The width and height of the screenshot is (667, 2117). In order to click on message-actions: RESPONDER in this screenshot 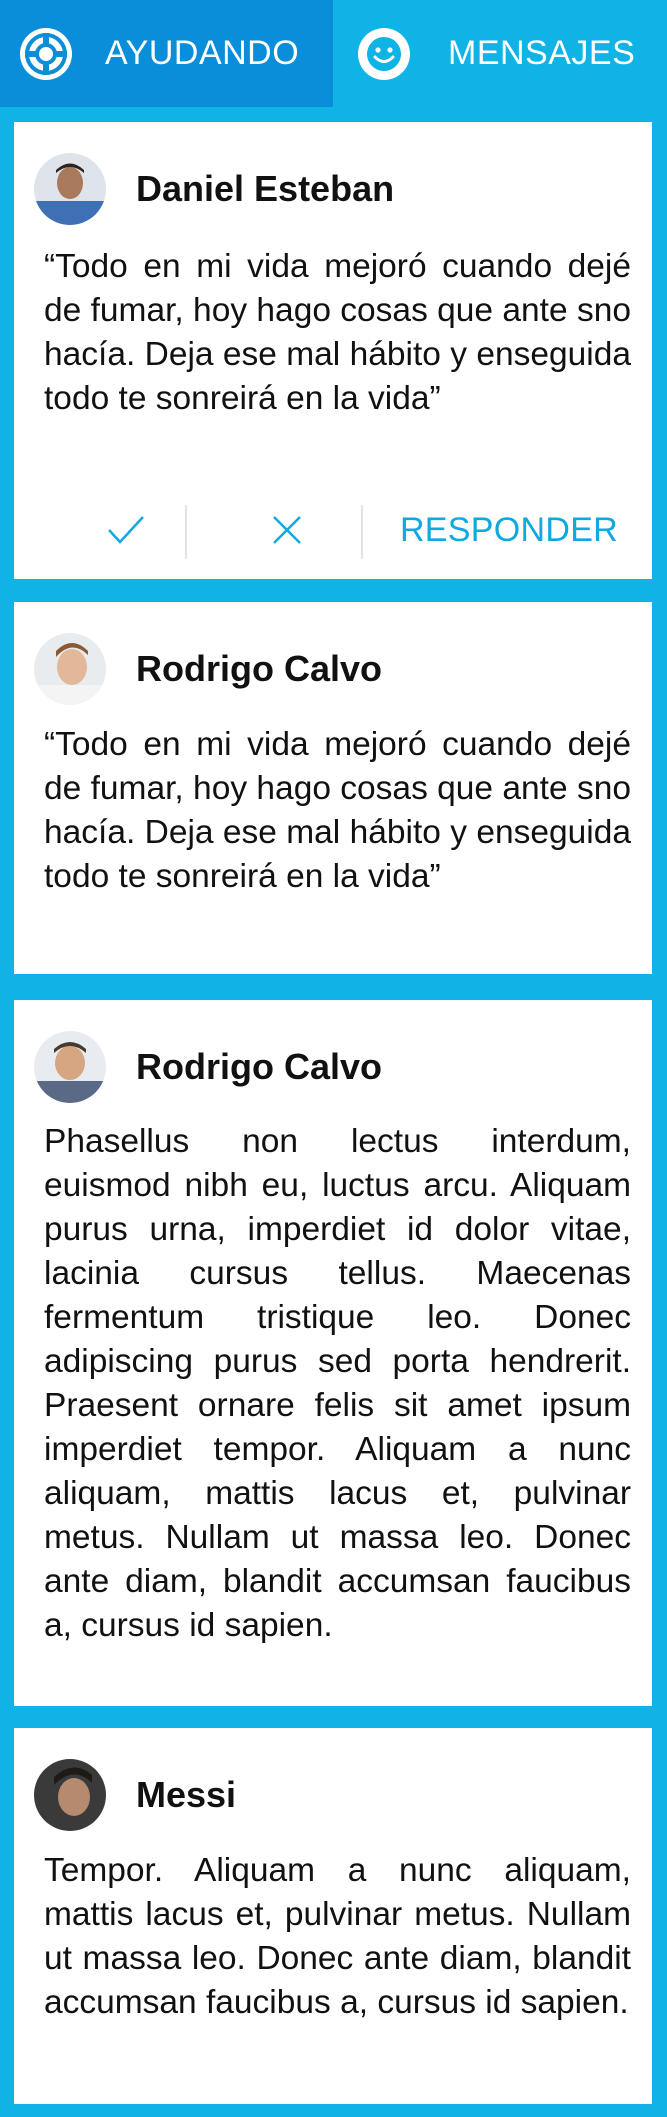, I will do `click(333, 530)`.